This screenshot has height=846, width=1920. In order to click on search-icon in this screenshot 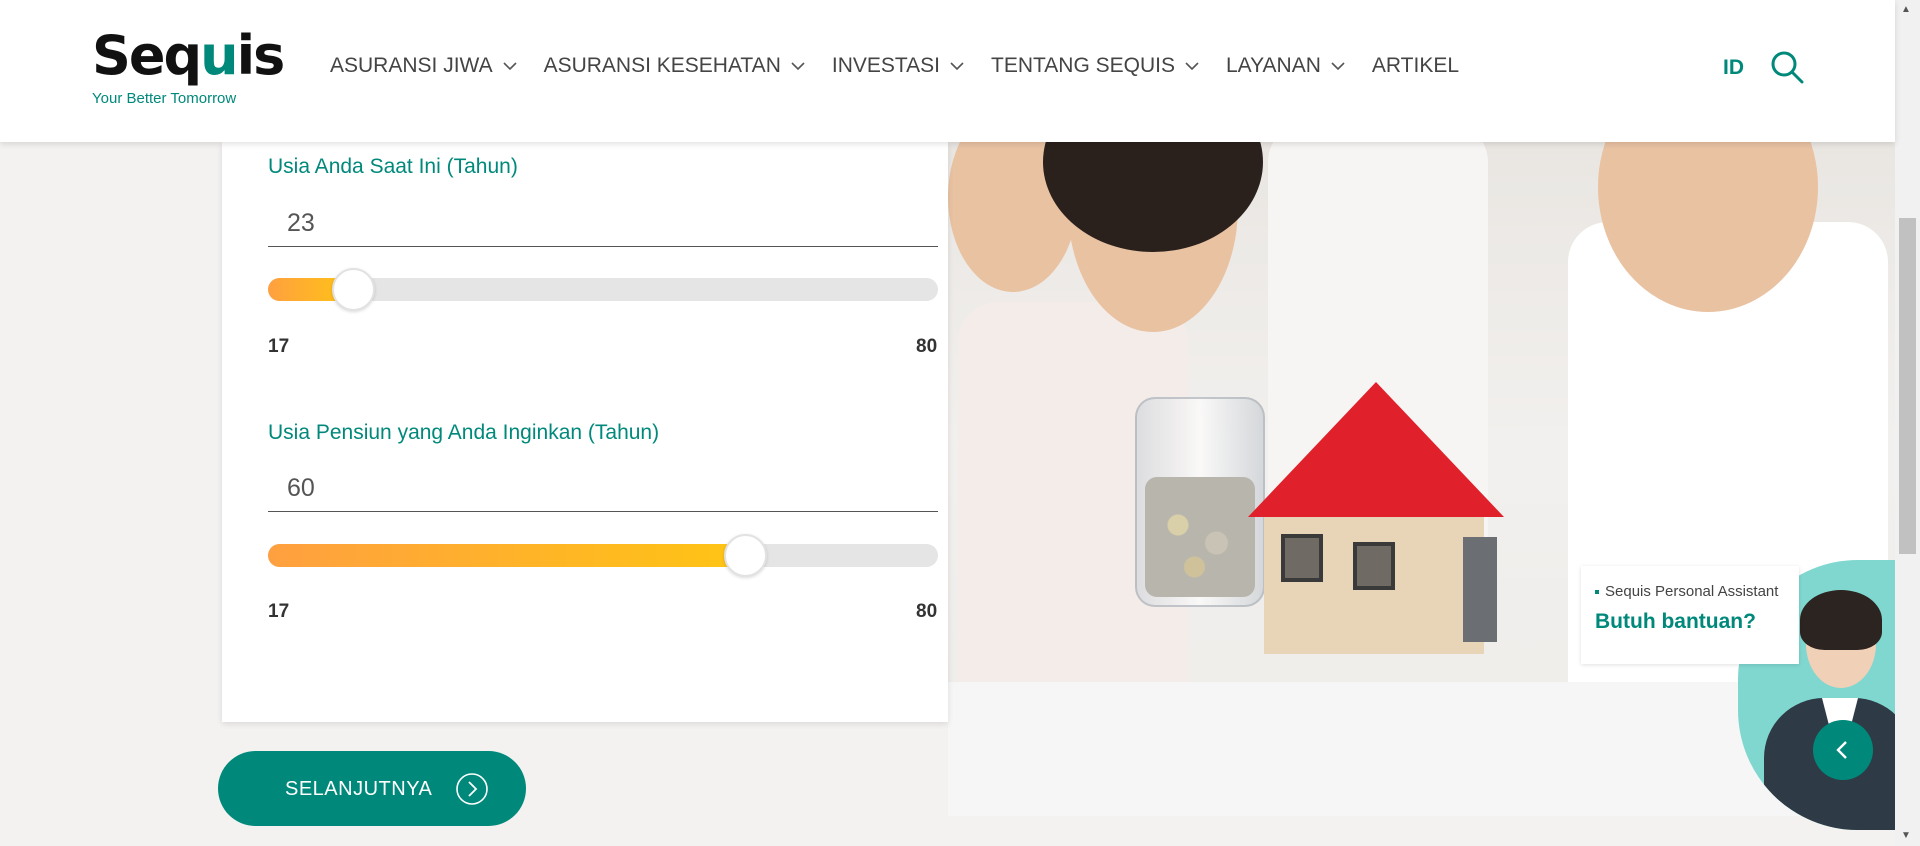, I will do `click(1787, 67)`.